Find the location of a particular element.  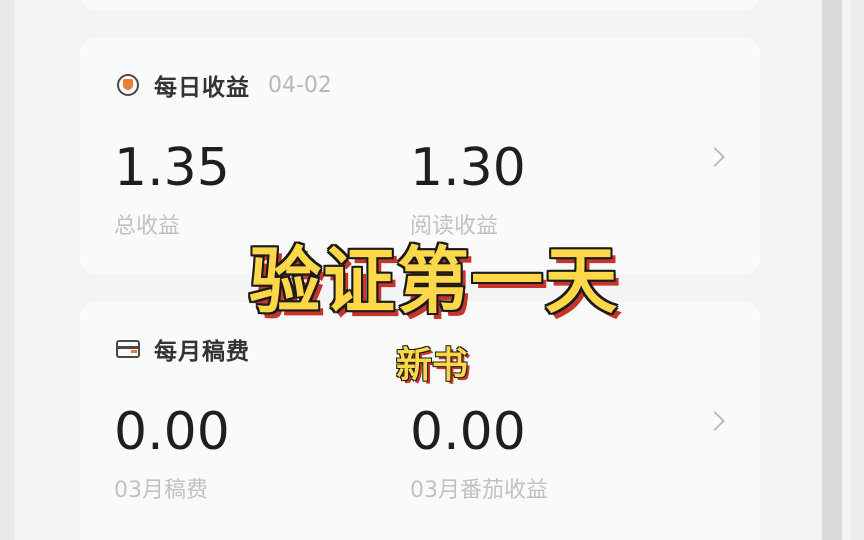

daily-earnings-header: 每日收益 04-02 is located at coordinates (223, 85).